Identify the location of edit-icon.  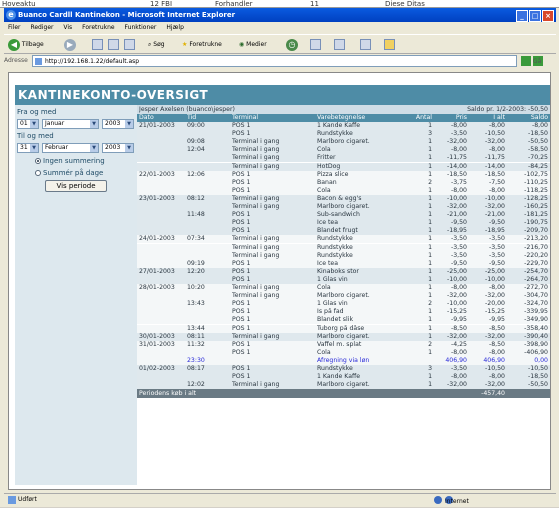
(365, 44).